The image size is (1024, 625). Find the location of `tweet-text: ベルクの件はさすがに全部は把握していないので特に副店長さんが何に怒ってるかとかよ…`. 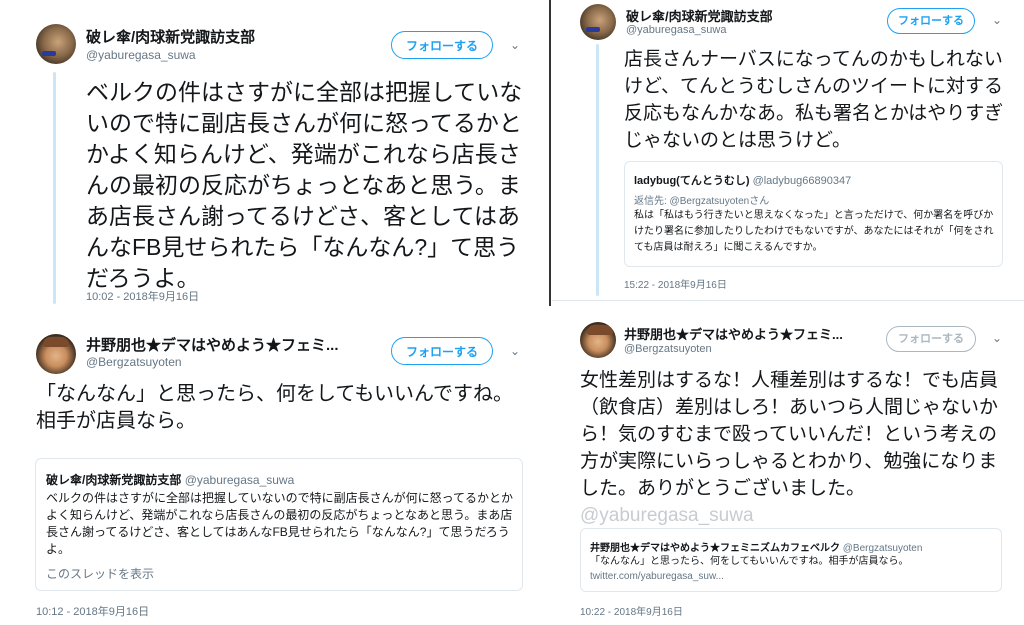

tweet-text: ベルクの件はさすがに全部は把握していないので特に副店長さんが何に怒ってるかとかよ… is located at coordinates (304, 185).